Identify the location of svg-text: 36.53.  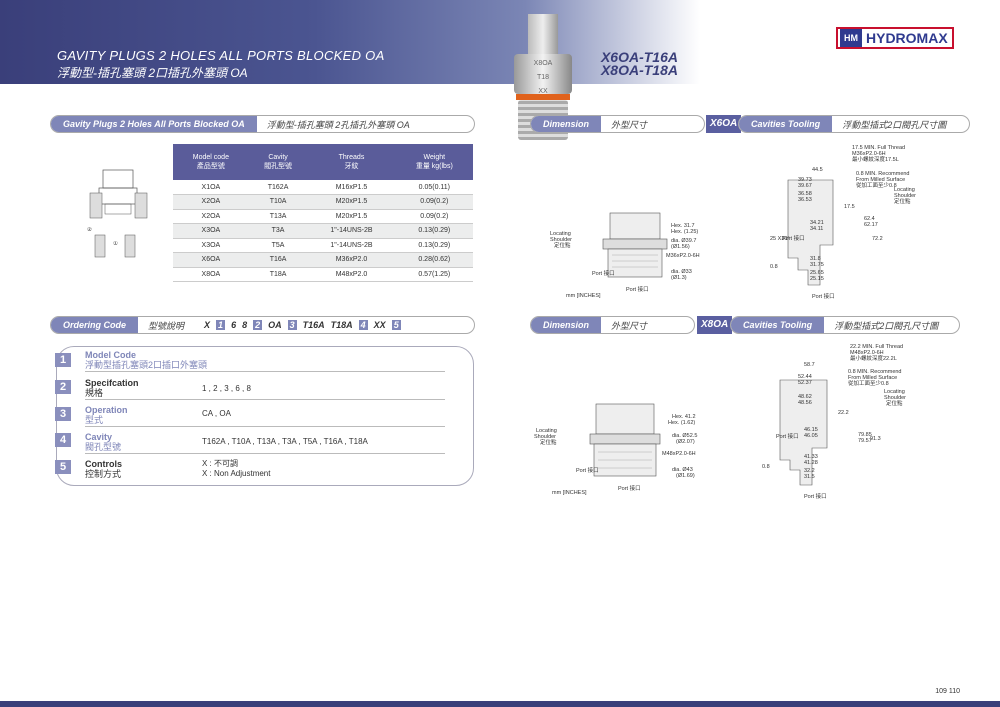
(805, 200).